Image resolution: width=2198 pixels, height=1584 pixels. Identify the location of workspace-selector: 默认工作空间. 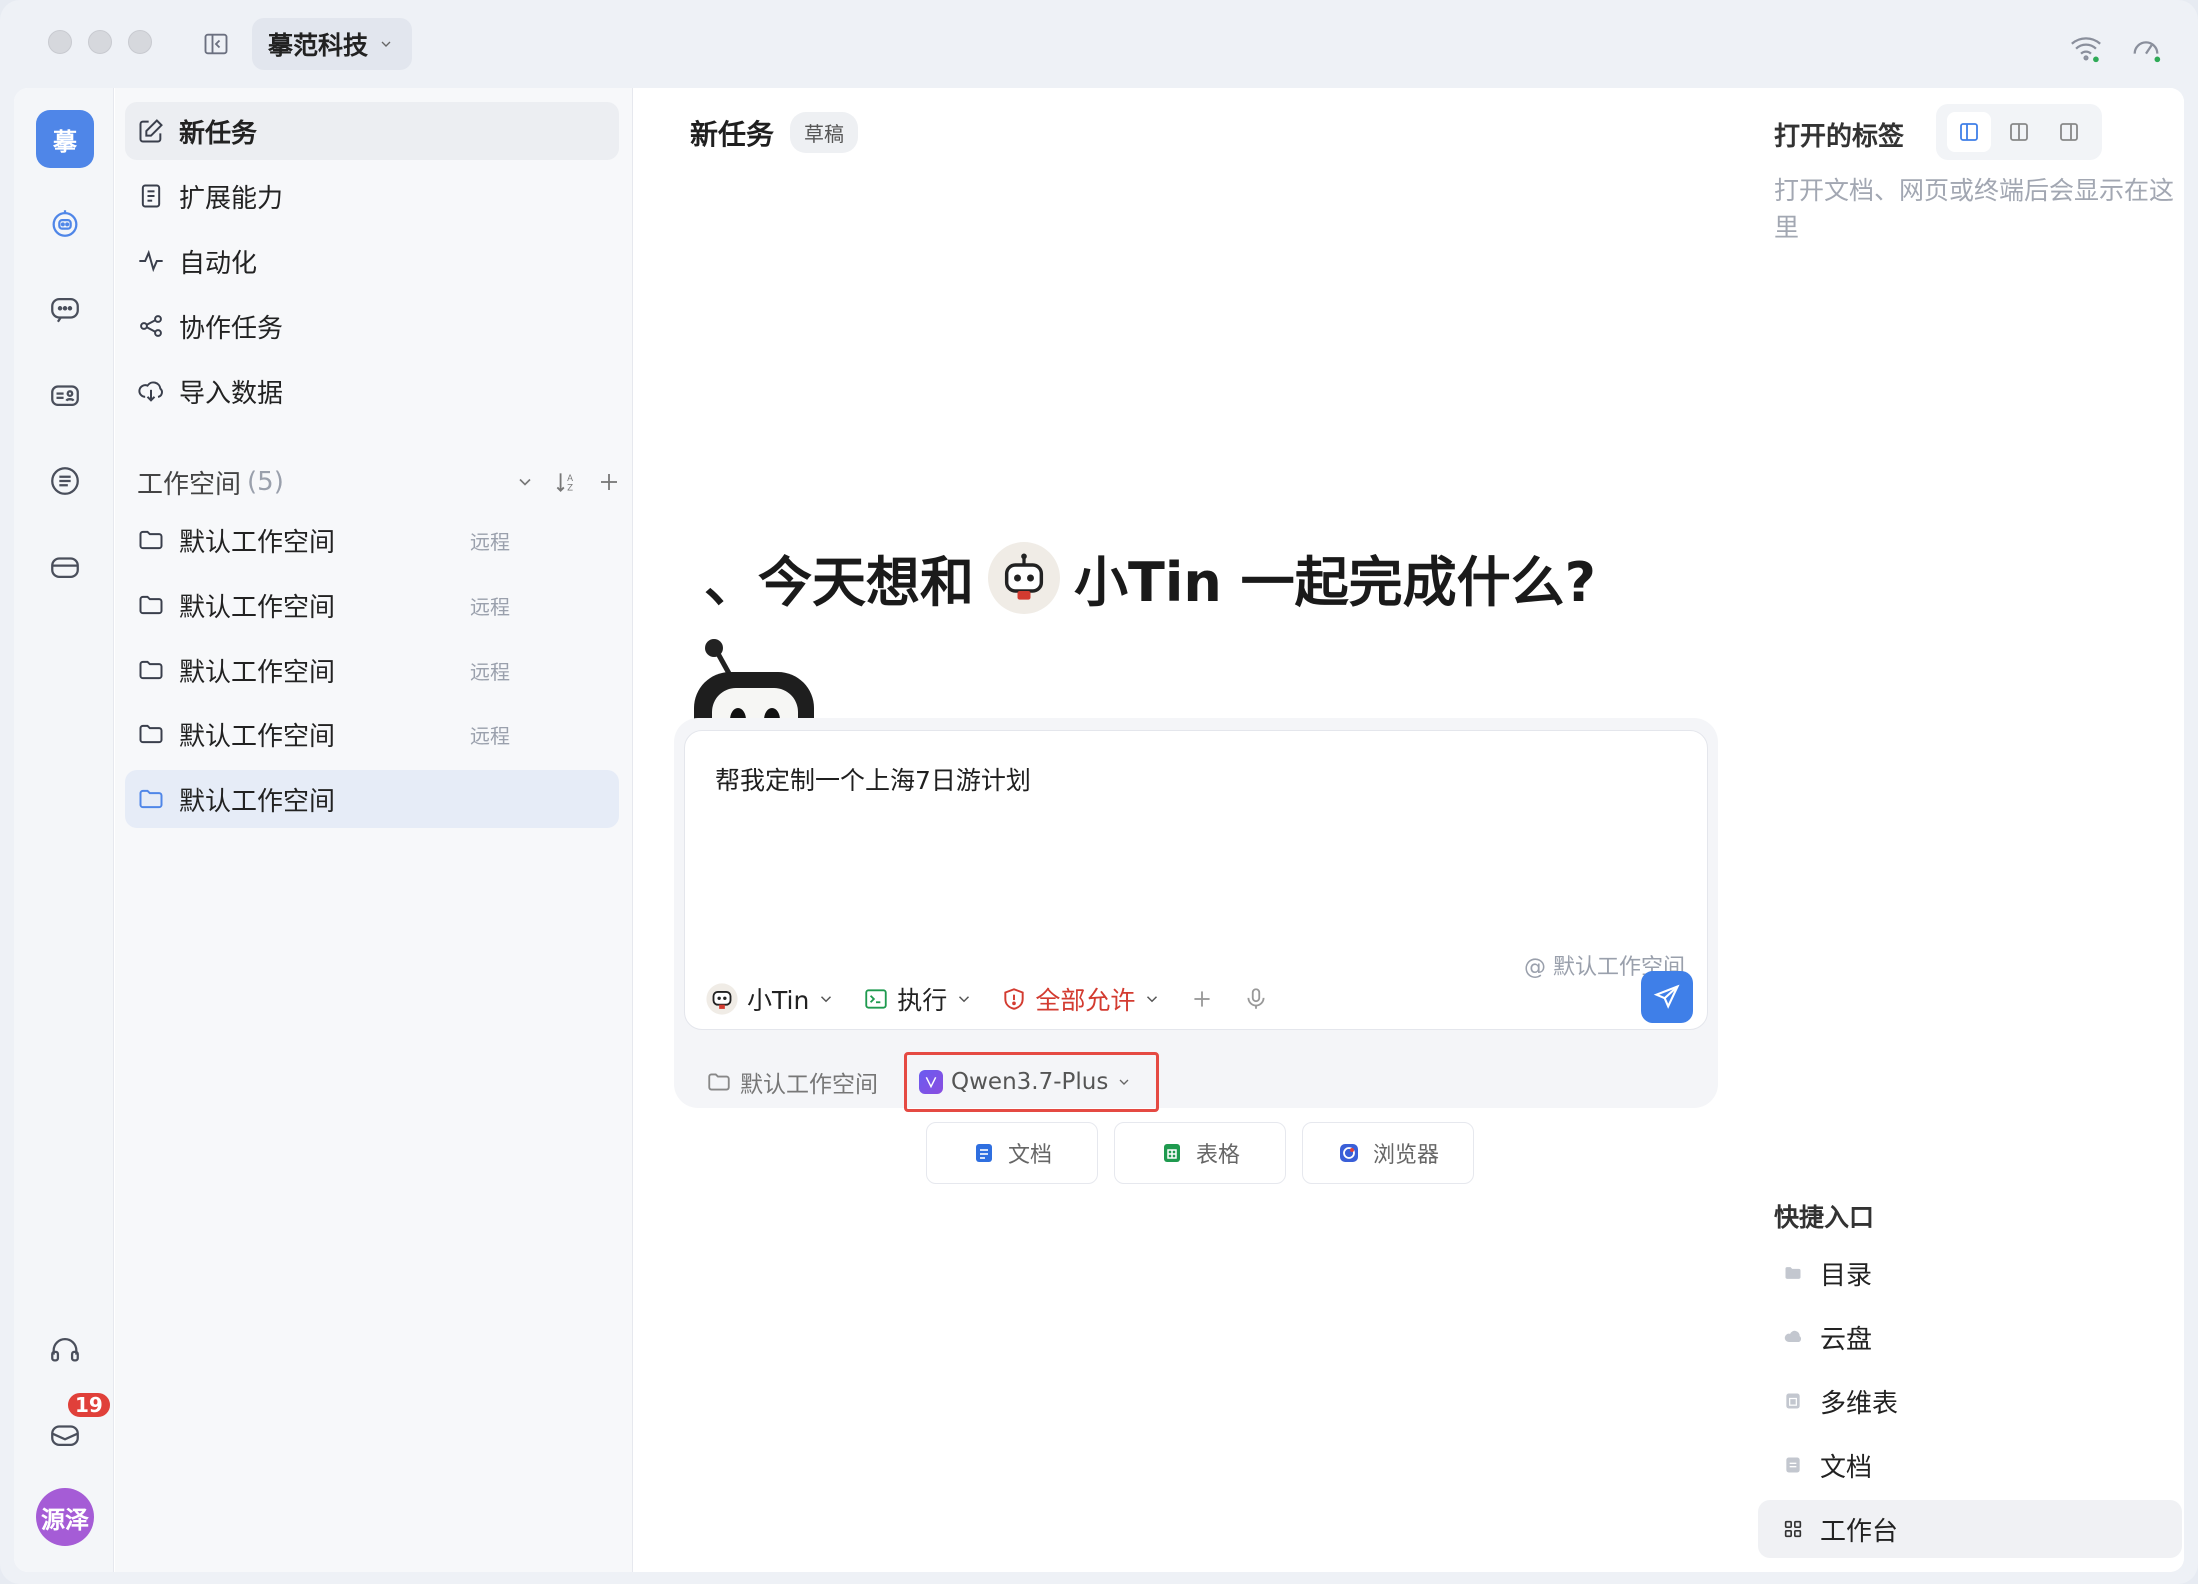
(792, 1082).